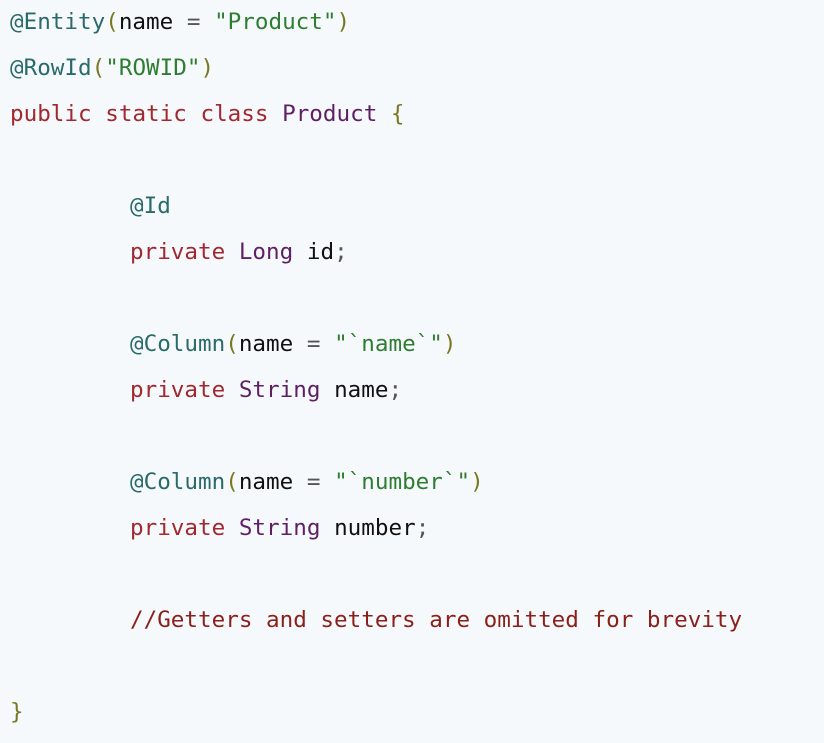 This screenshot has height=743, width=824. Describe the element at coordinates (388, 344) in the screenshot. I see `string-token: "`name`"` at that location.